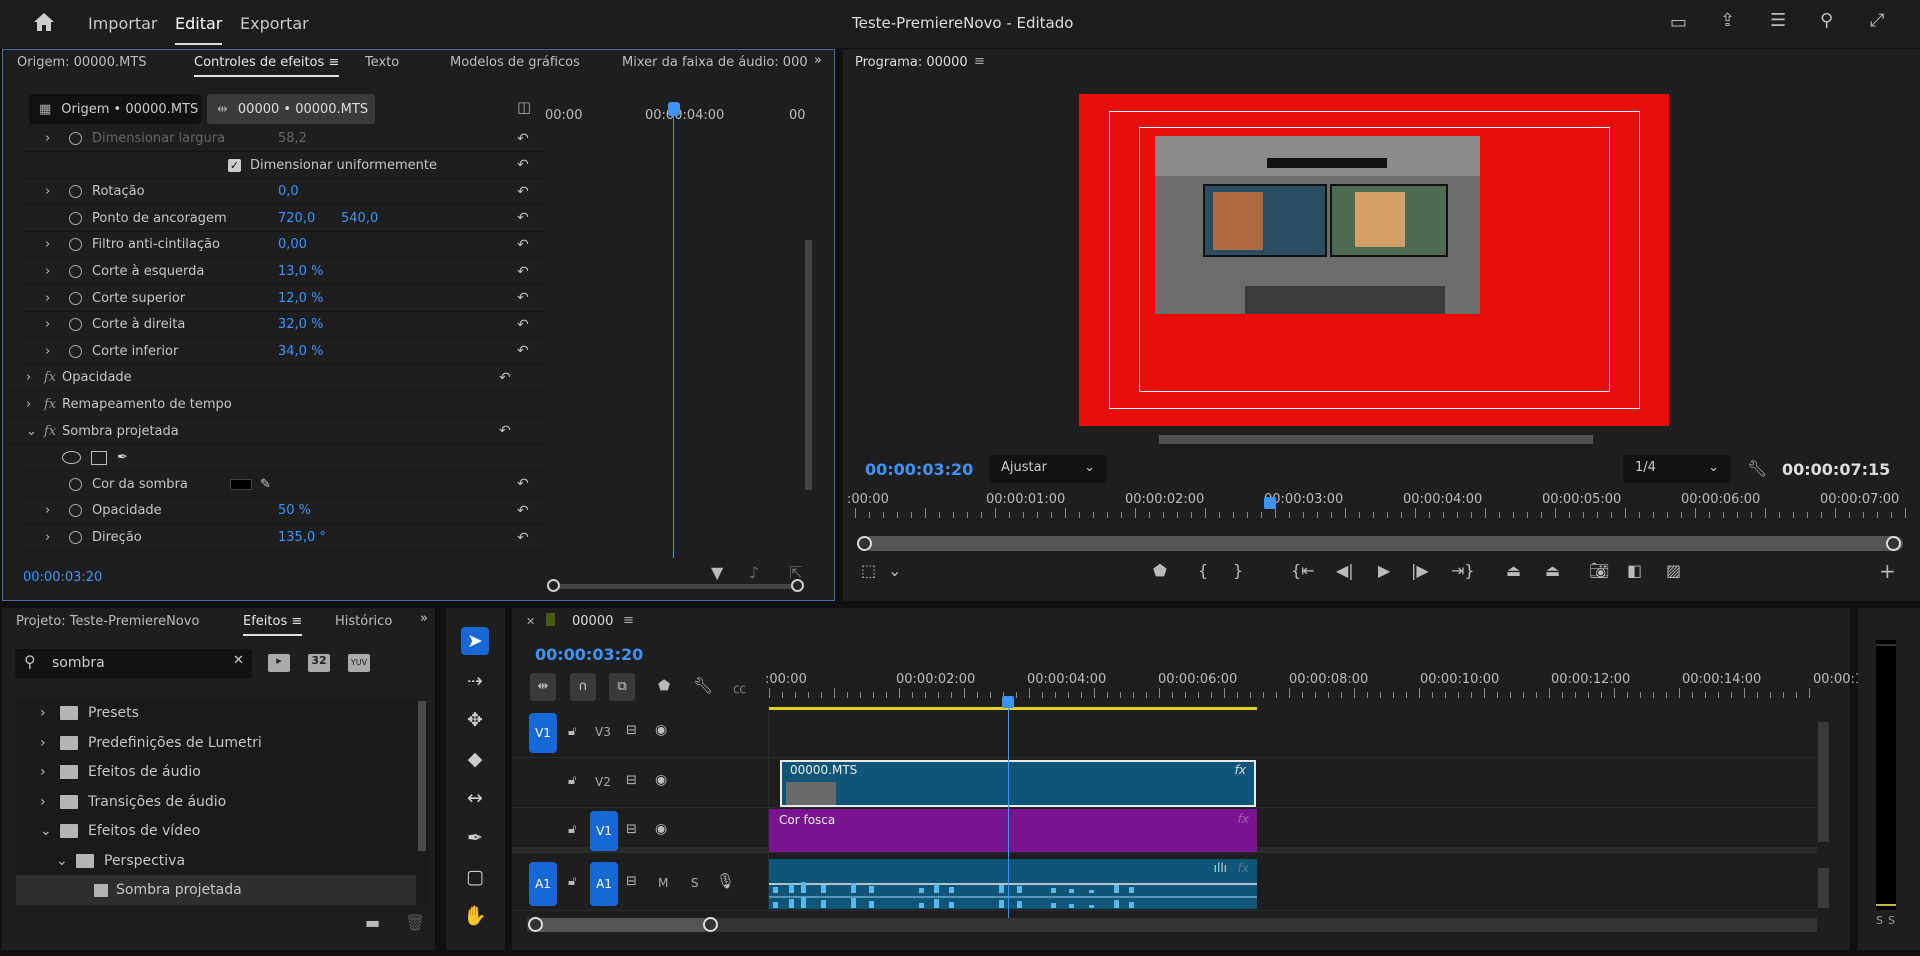 The height and width of the screenshot is (956, 1920). Describe the element at coordinates (199, 29) in the screenshot. I see `menu-editar: Editar` at that location.